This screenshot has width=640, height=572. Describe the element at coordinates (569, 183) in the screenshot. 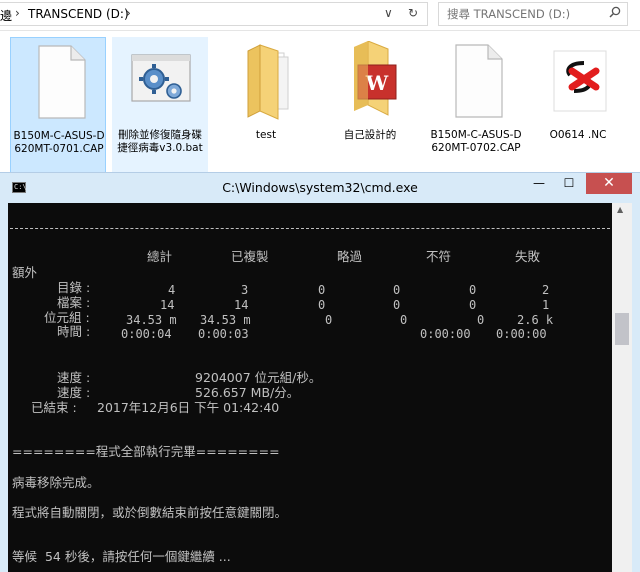

I see `maximize-button: ☐` at that location.